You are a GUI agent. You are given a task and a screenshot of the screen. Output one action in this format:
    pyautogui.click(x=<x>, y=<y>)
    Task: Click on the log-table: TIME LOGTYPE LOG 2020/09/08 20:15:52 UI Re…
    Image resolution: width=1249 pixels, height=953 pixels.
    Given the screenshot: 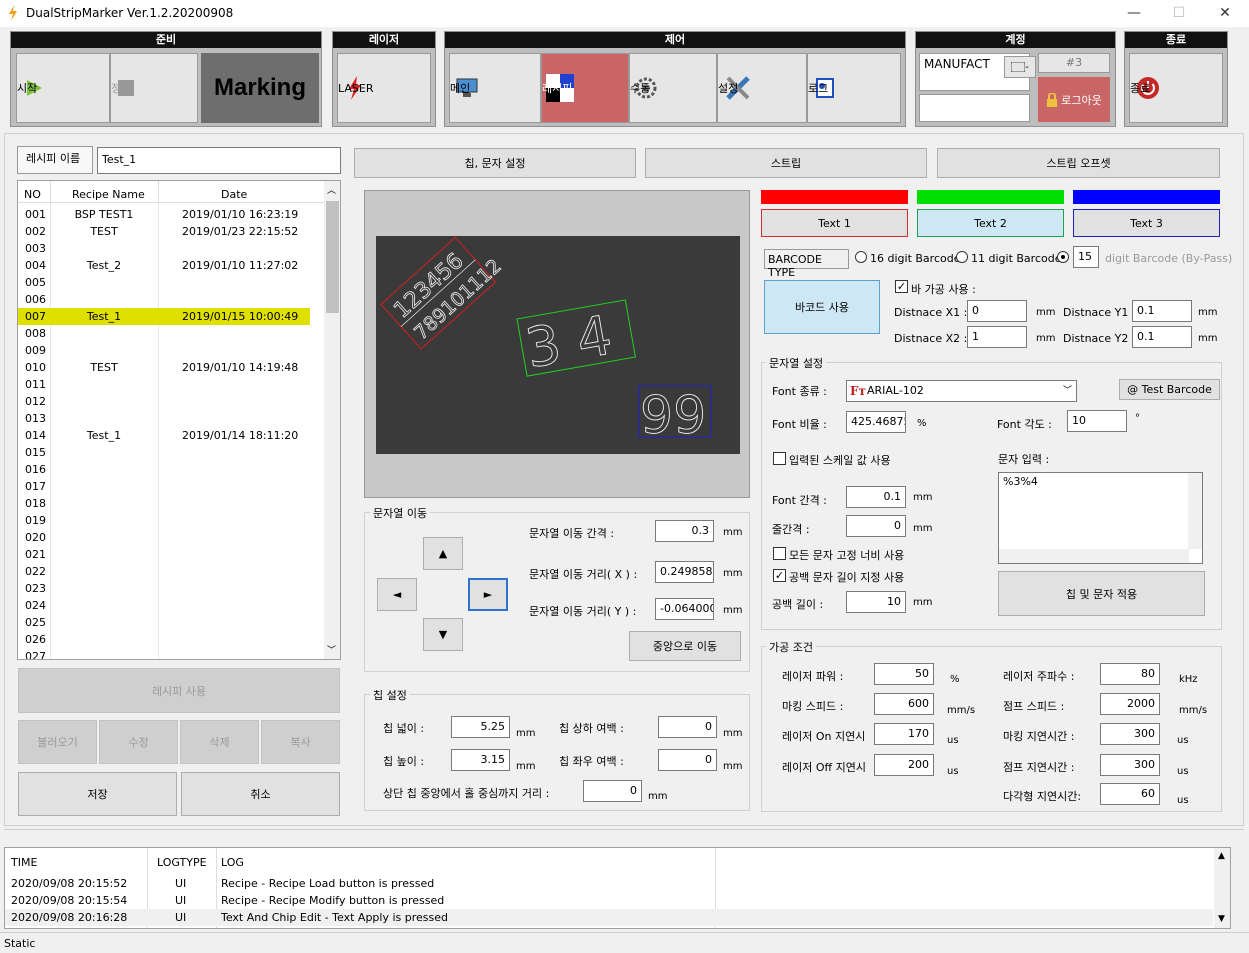 What is the action you would take?
    pyautogui.click(x=617, y=888)
    